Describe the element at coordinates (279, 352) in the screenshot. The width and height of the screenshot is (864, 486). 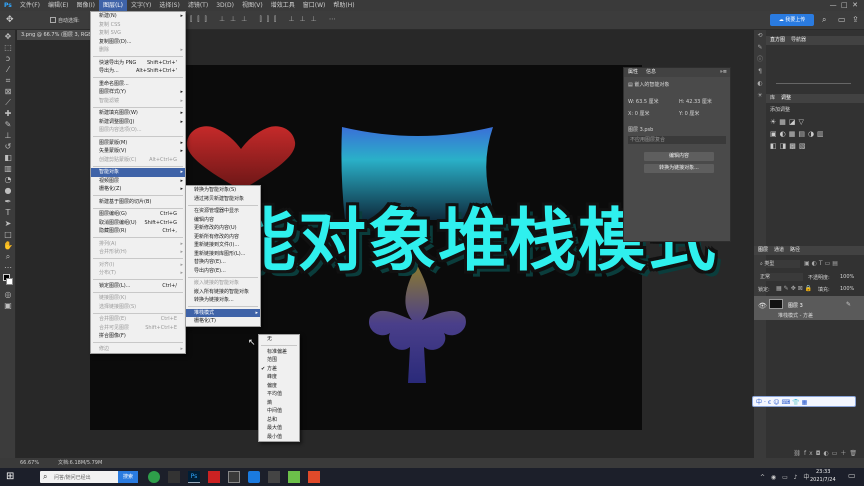
I see `menu-item: 标准偏差` at that location.